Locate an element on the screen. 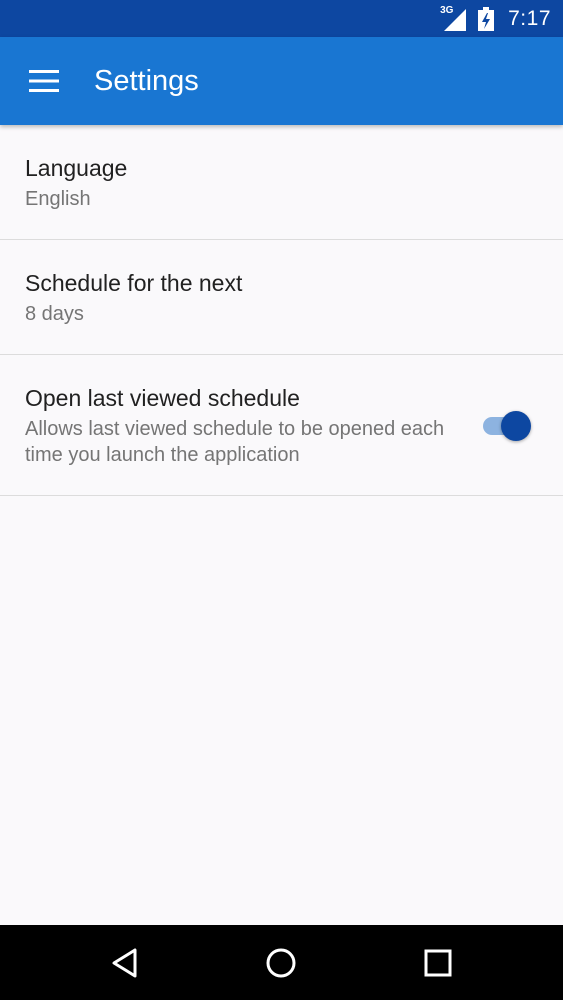  home-icon is located at coordinates (281, 962).